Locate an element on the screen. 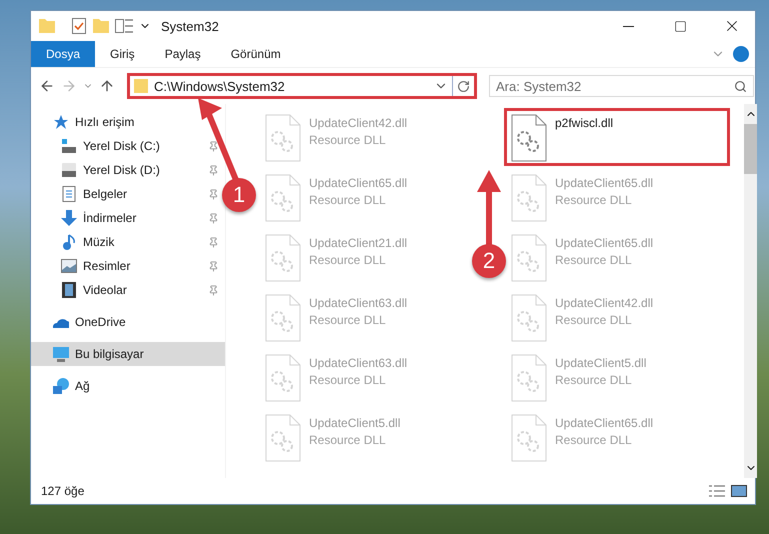 This screenshot has height=534, width=769. star-icon is located at coordinates (61, 122).